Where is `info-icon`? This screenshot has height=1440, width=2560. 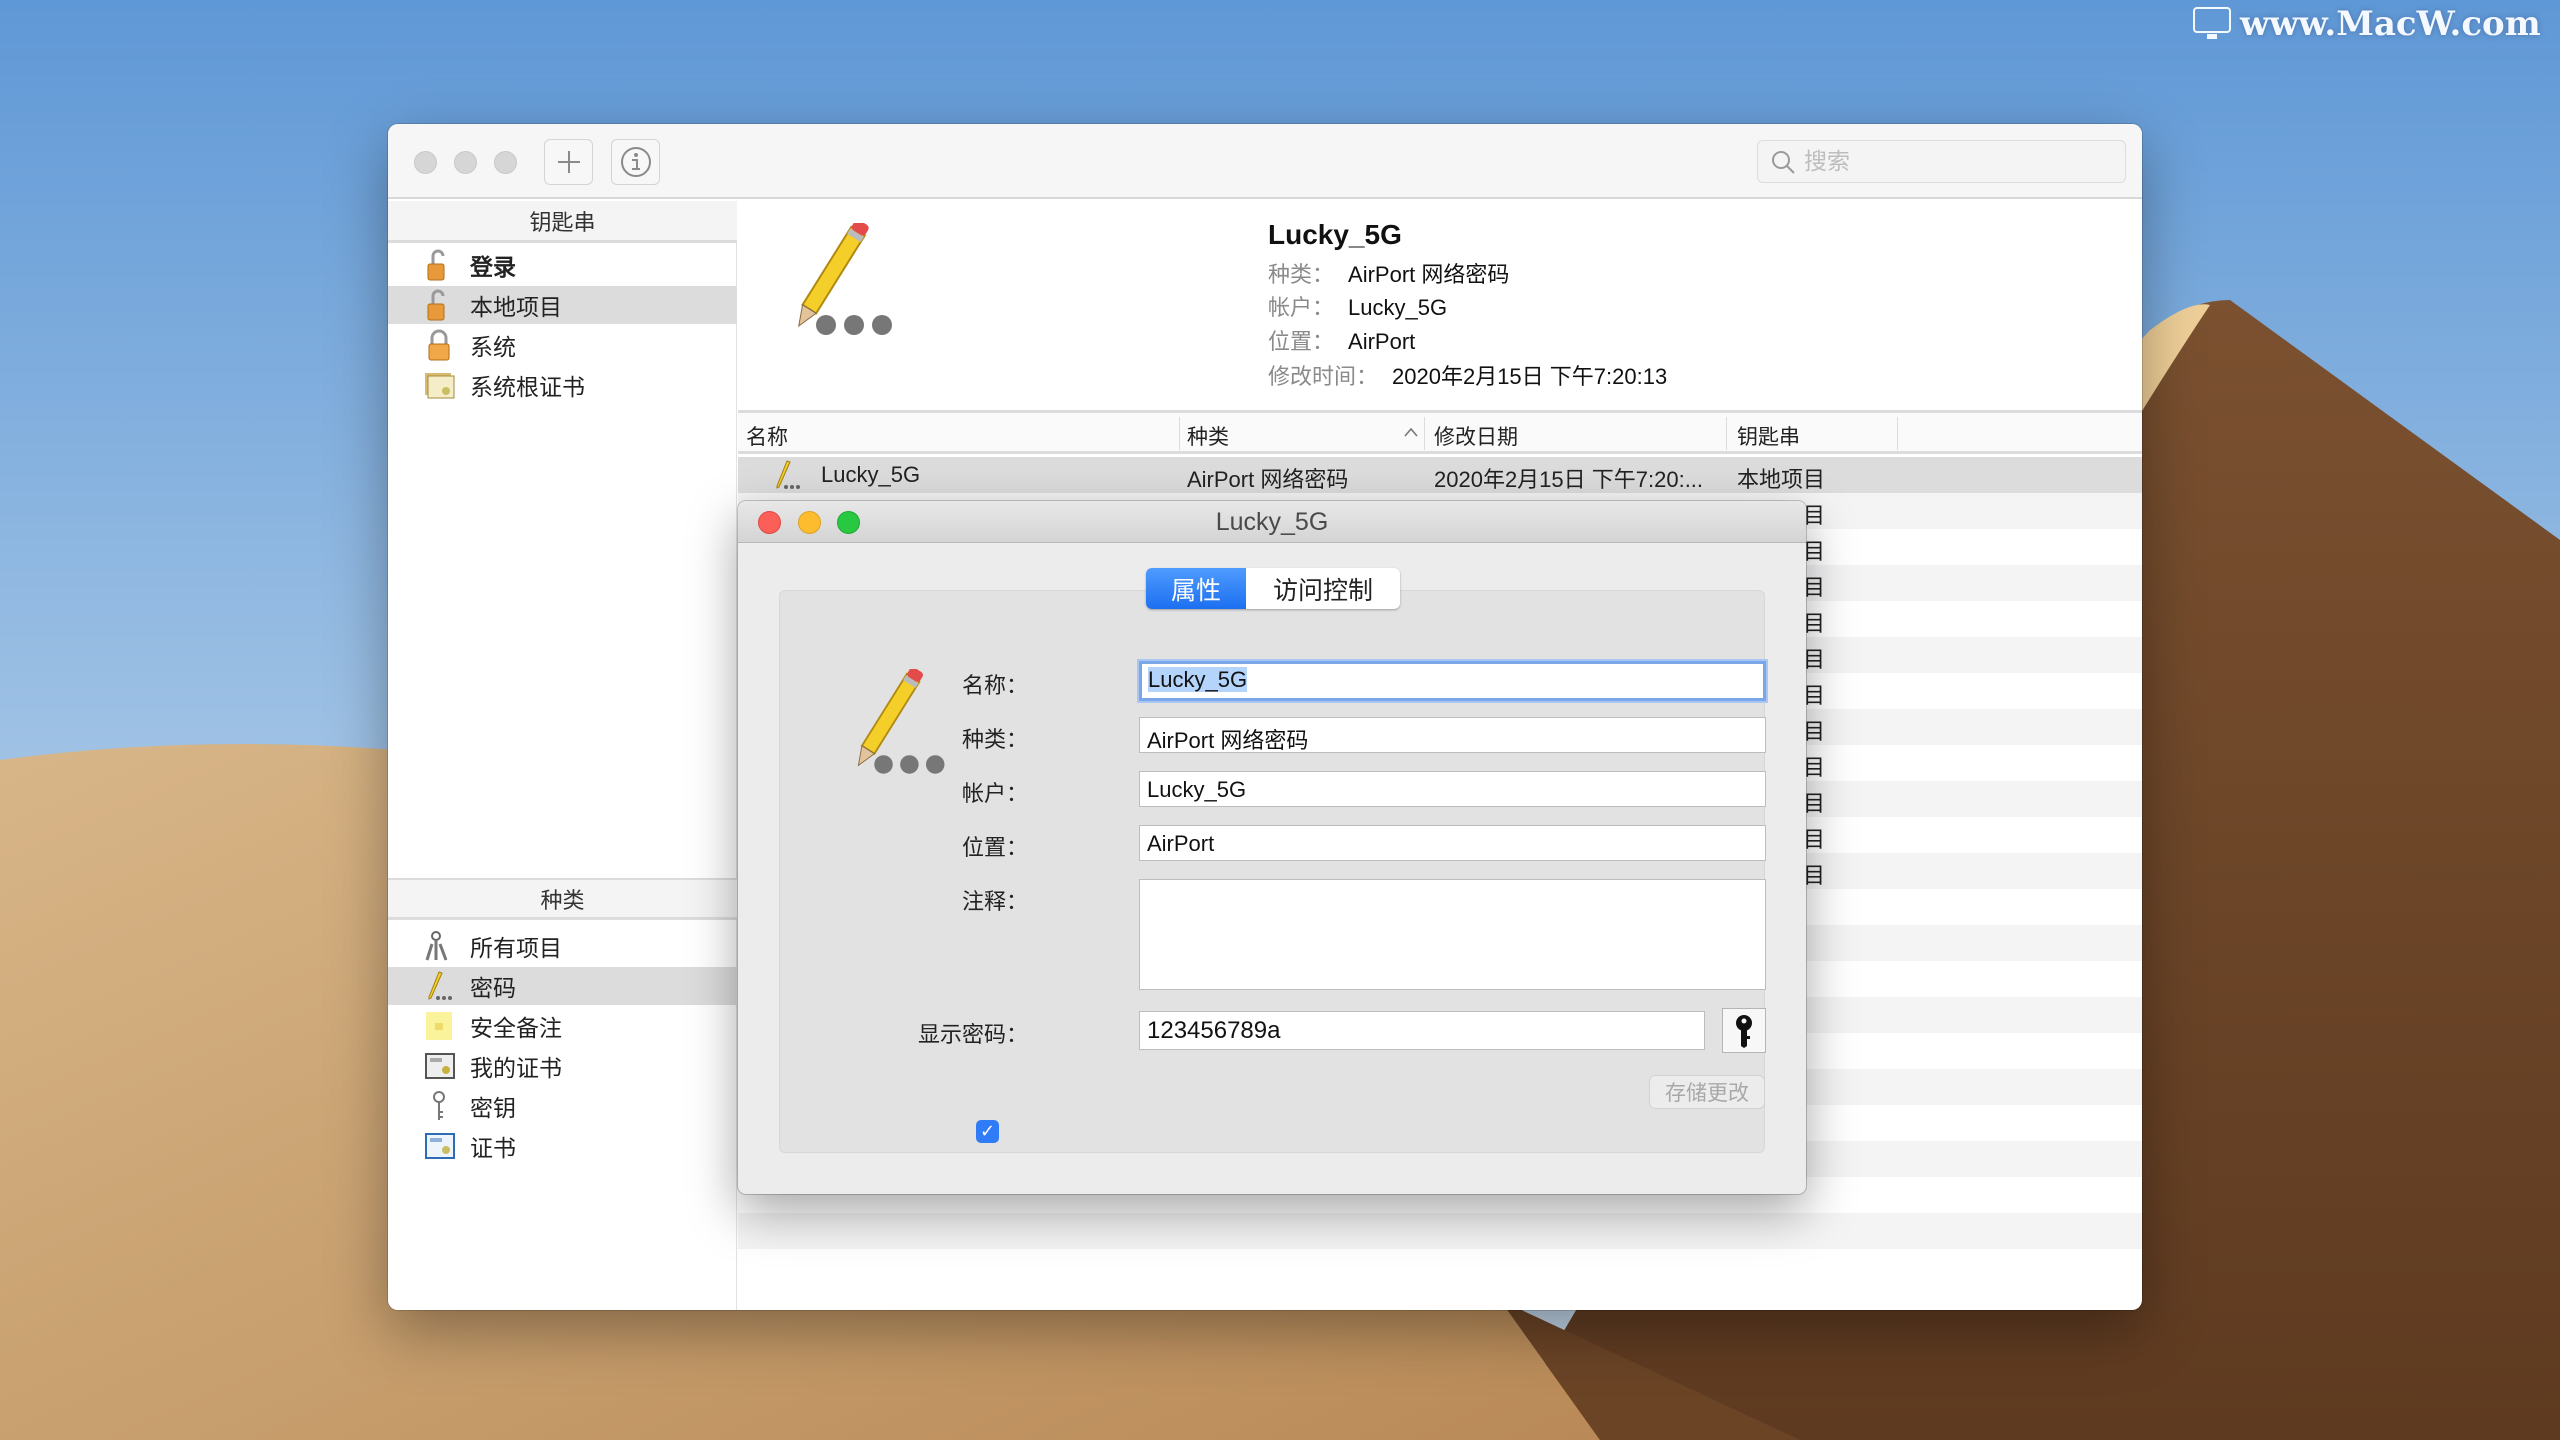 info-icon is located at coordinates (635, 162).